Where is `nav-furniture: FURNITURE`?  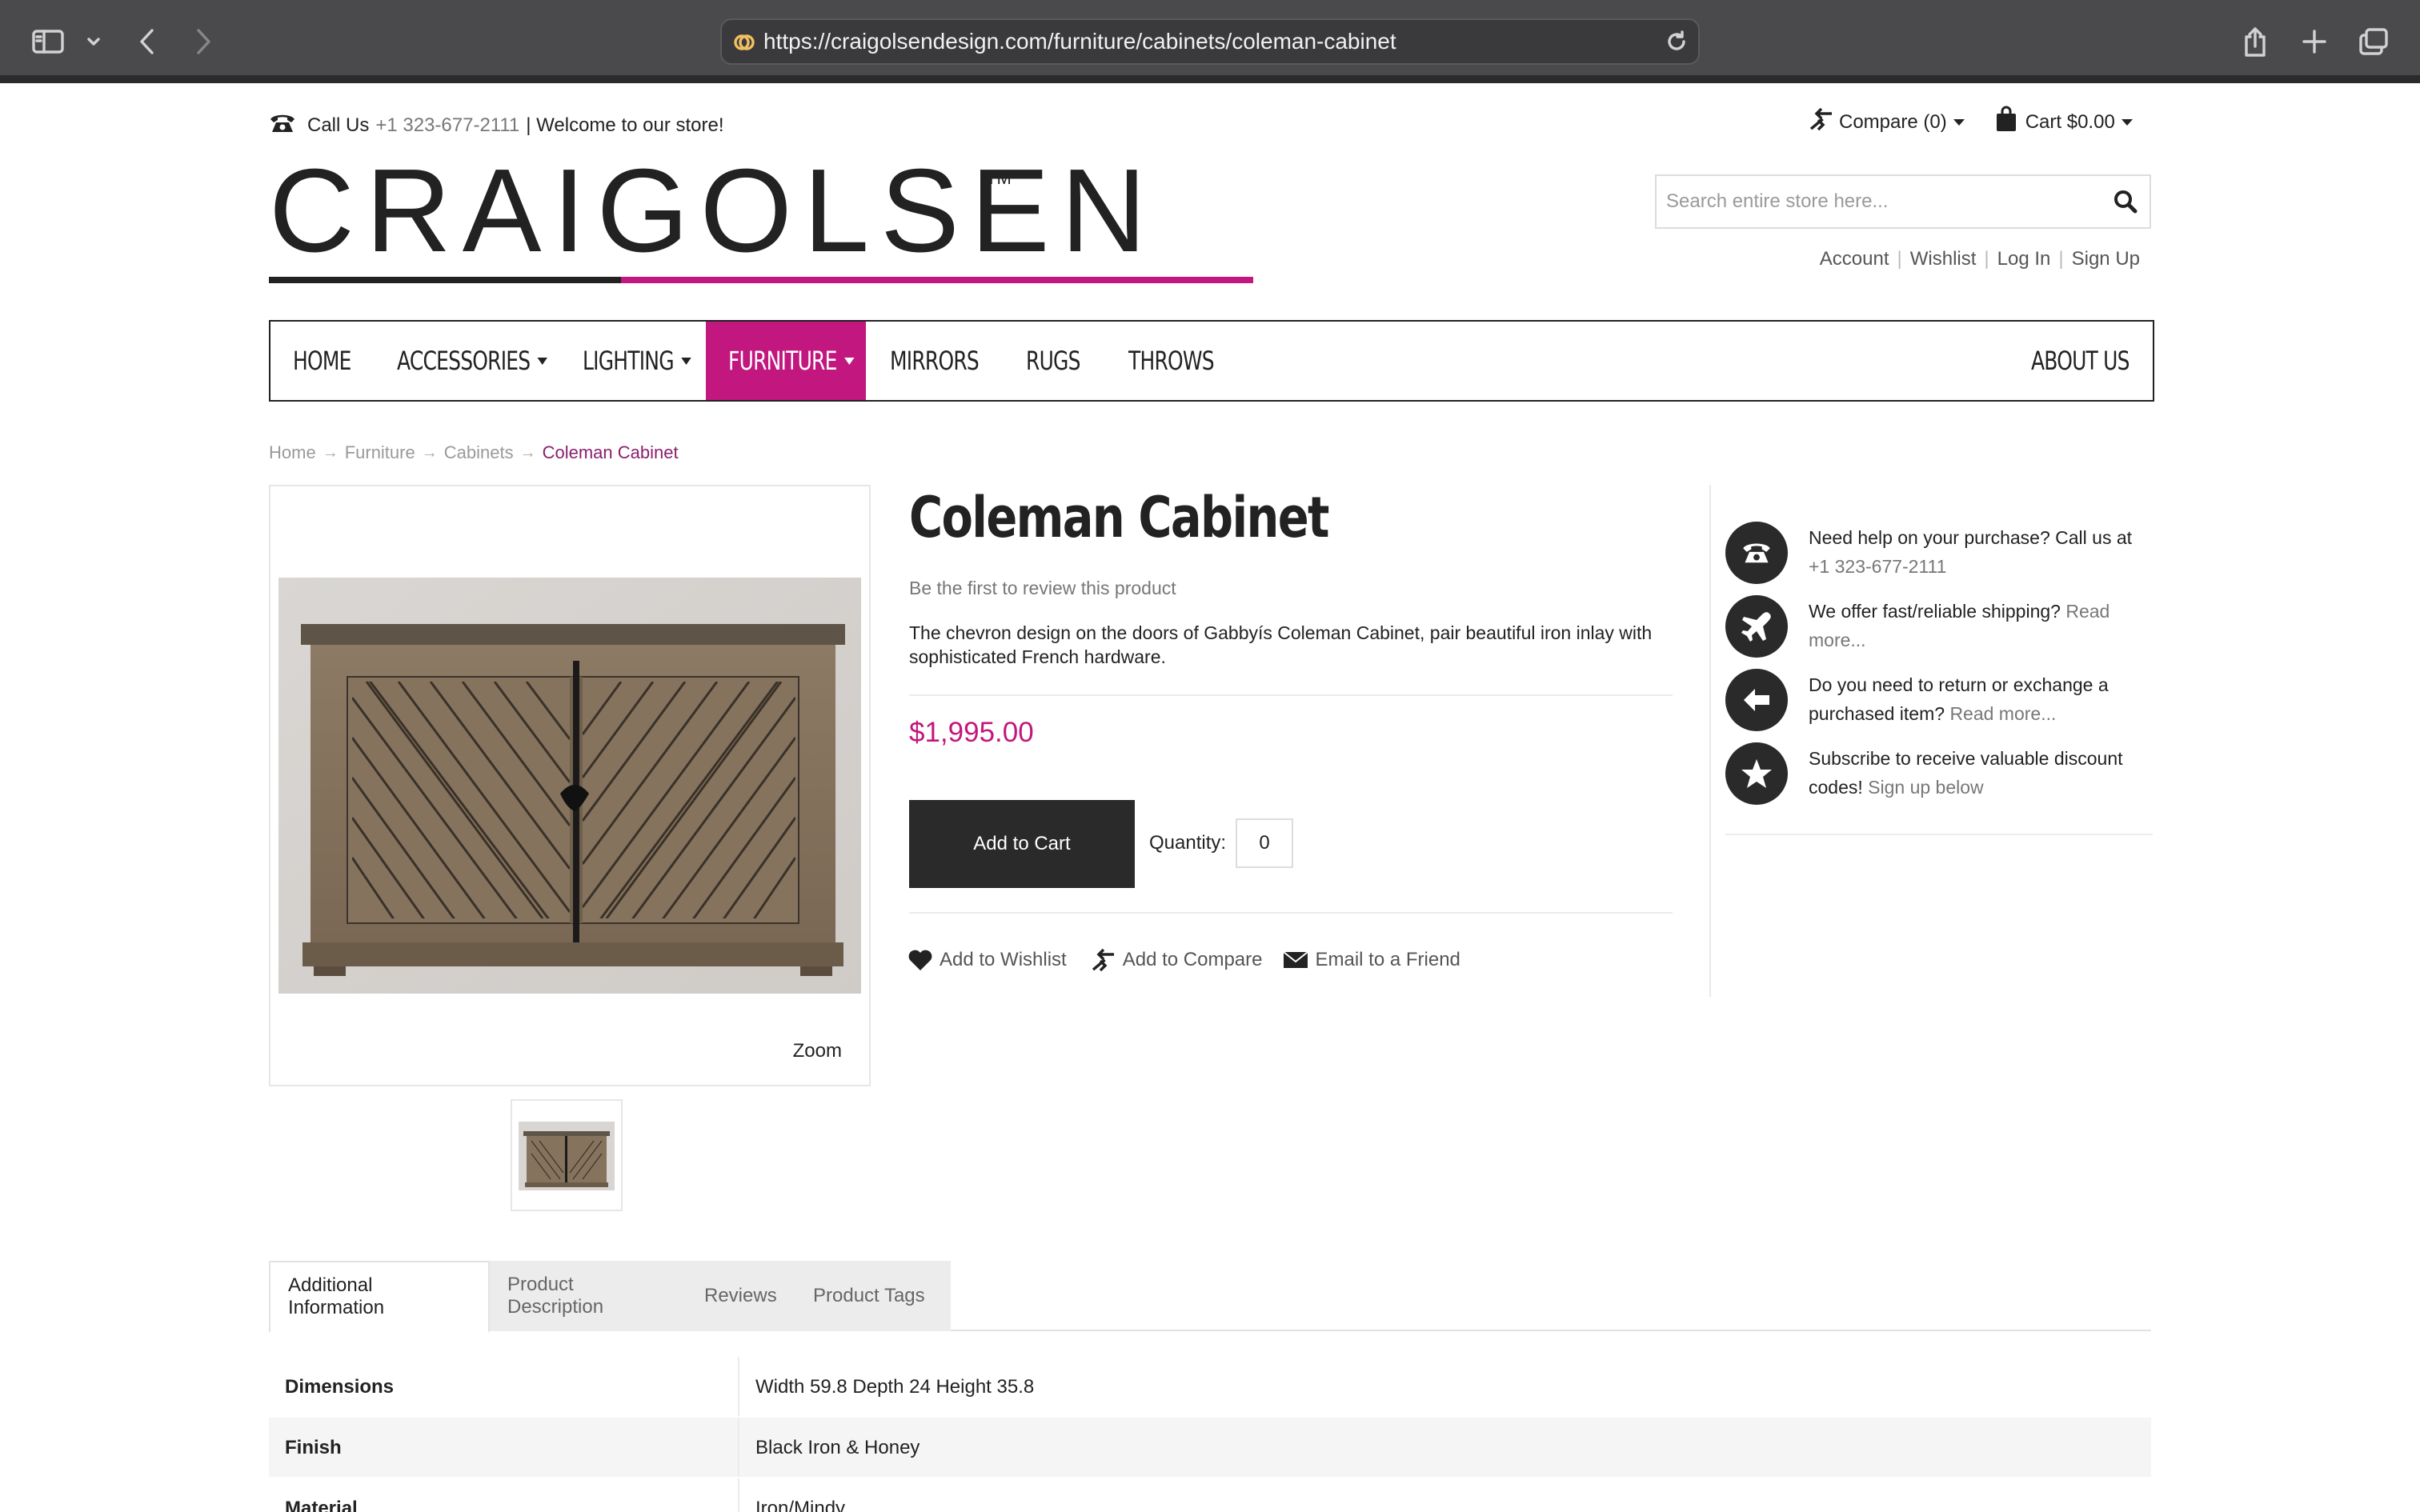 nav-furniture: FURNITURE is located at coordinates (791, 361).